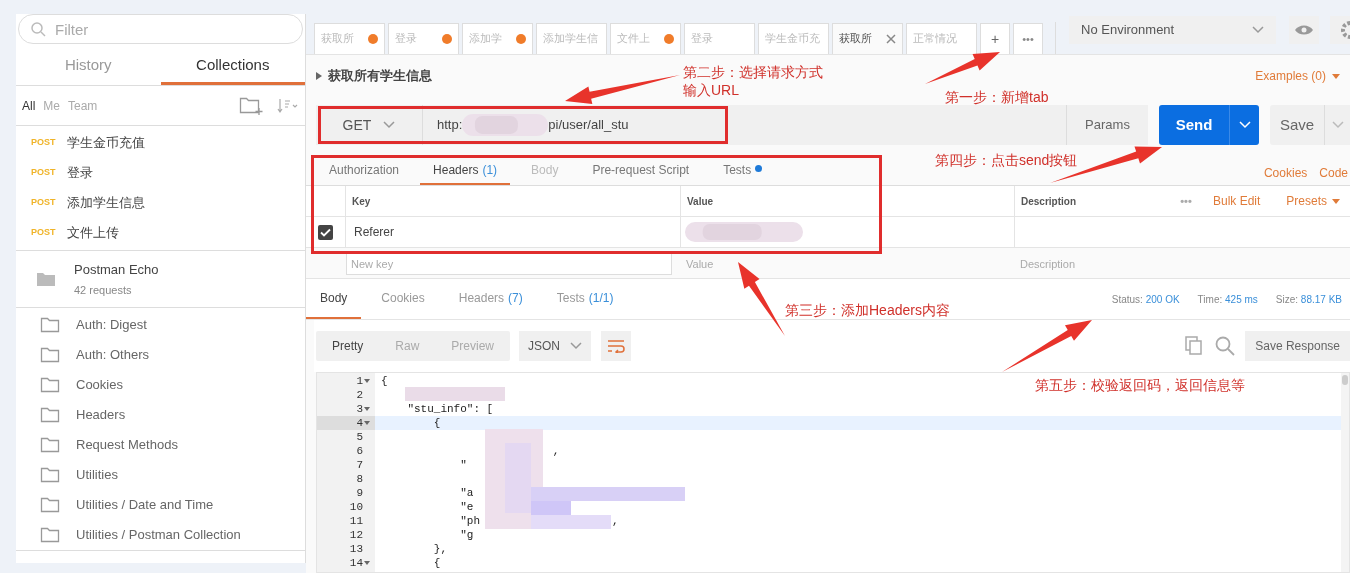  I want to click on url-field: http: pi/user/all_stu, so click(744, 125).